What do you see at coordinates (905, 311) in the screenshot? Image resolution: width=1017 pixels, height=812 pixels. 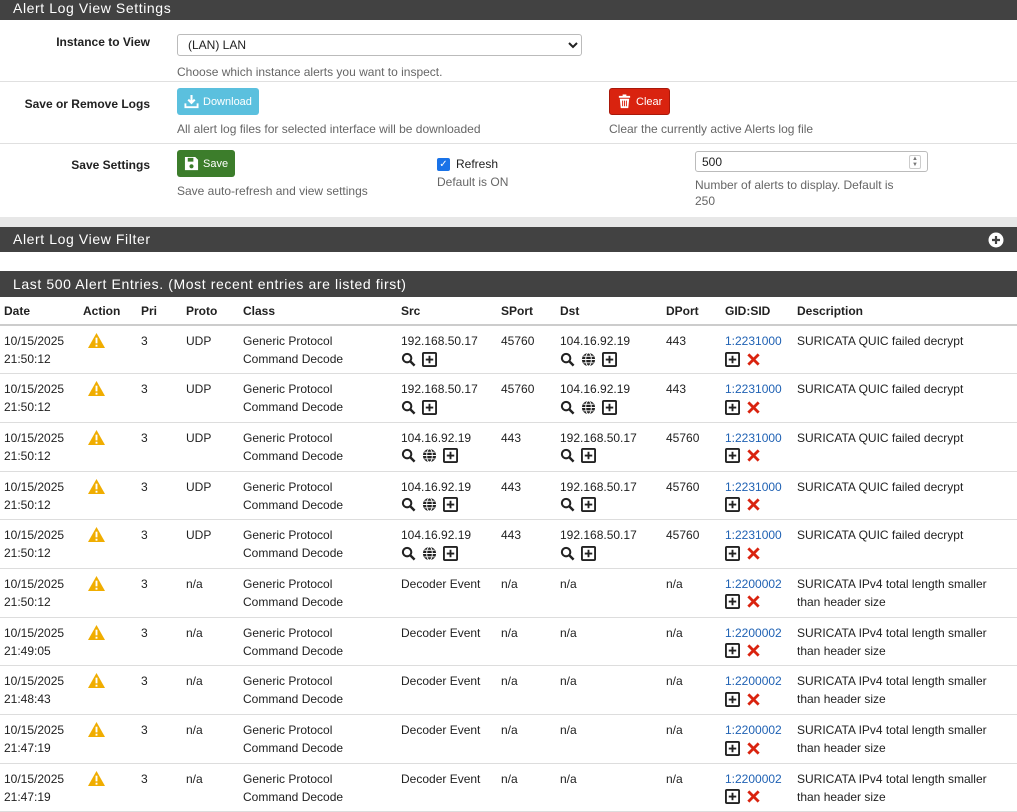 I see `col-description: Description` at bounding box center [905, 311].